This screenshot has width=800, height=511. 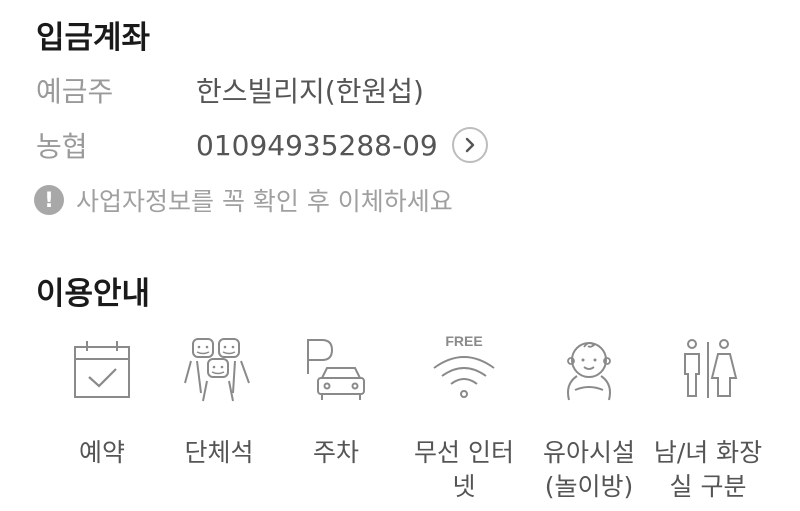 I want to click on account-holder-row: 예금주 한스빌리지(한원섭), so click(x=230, y=90).